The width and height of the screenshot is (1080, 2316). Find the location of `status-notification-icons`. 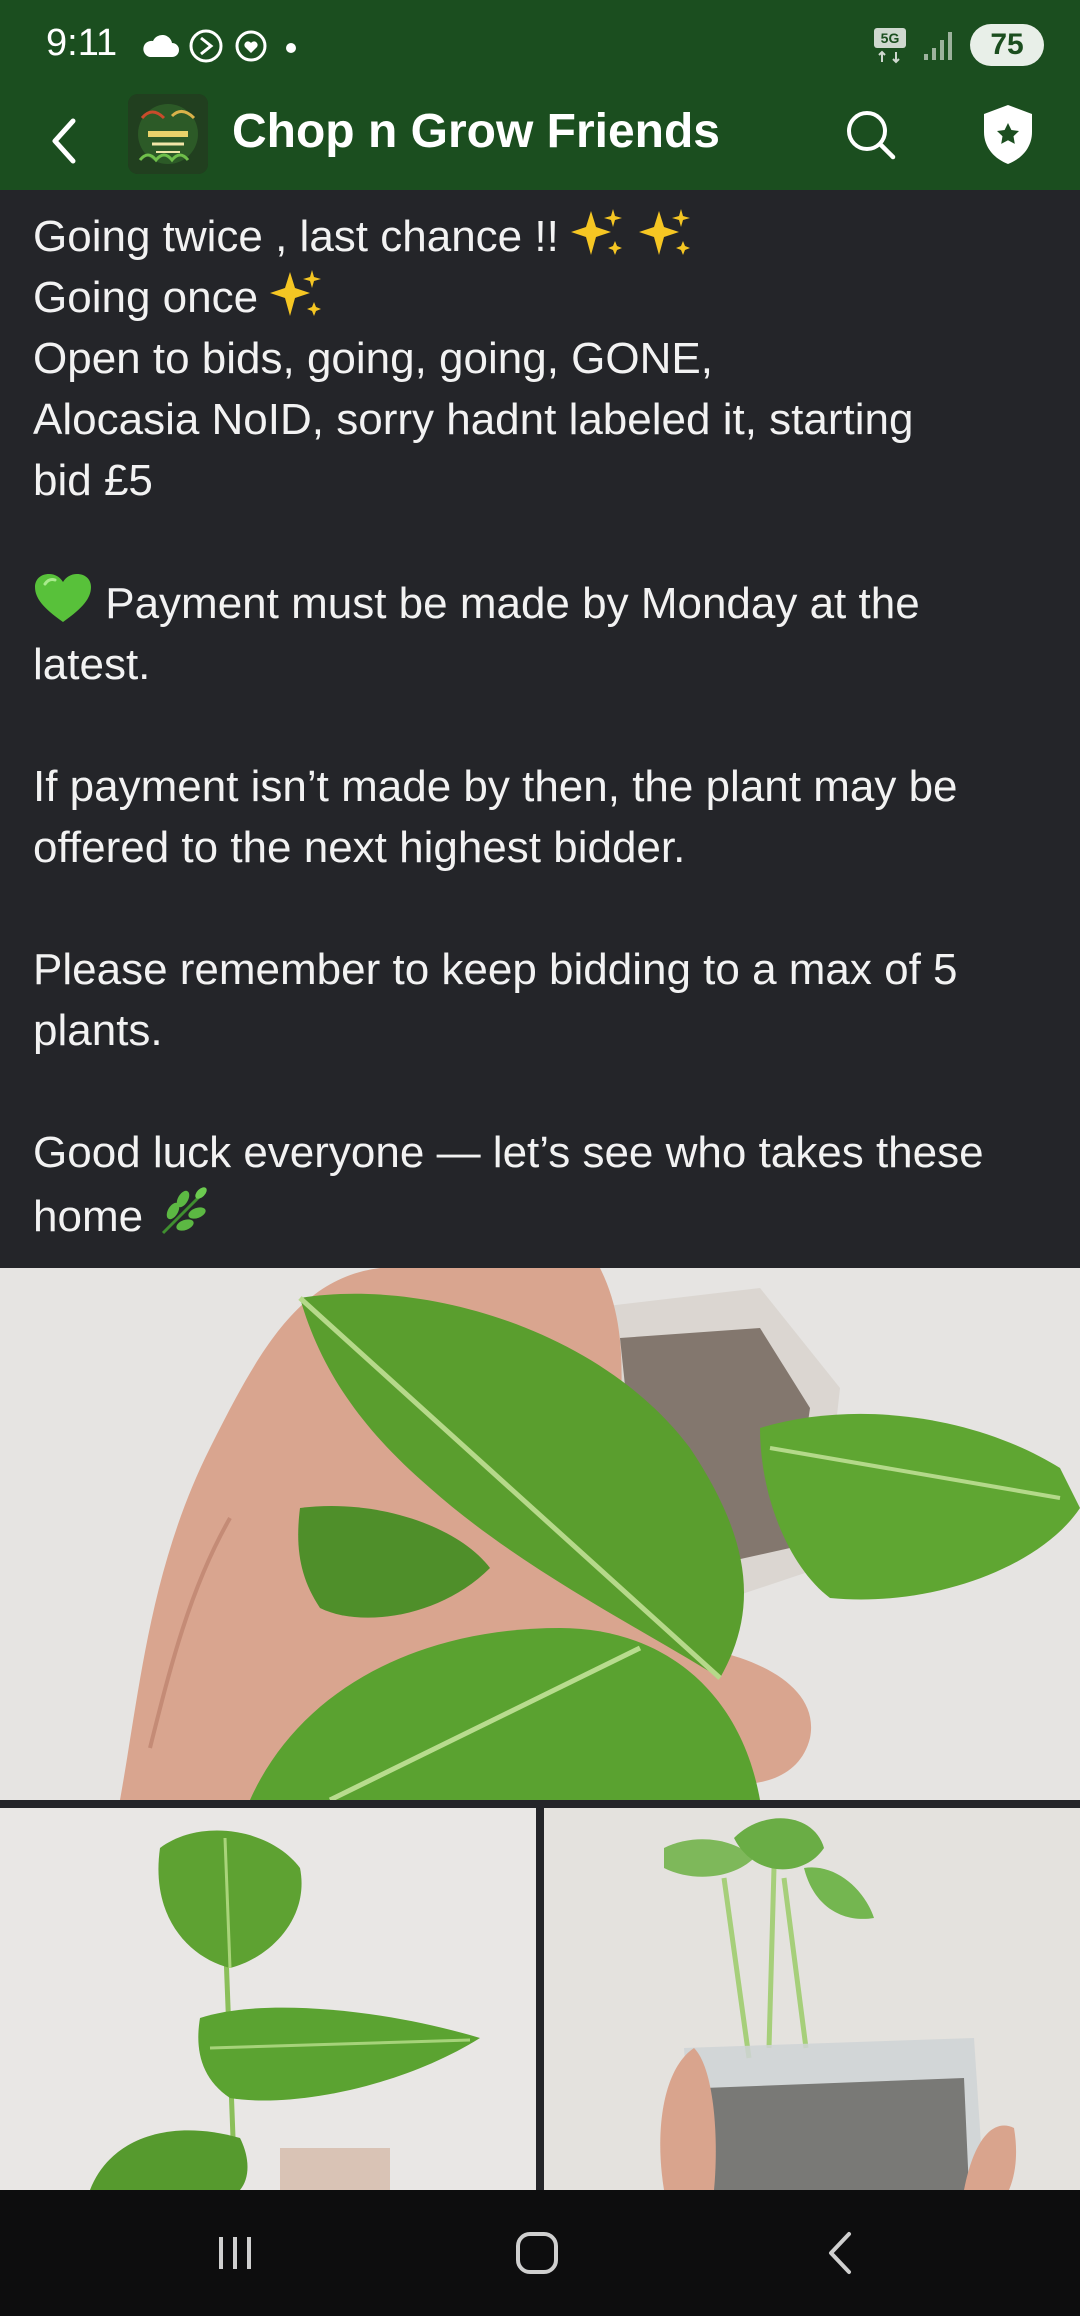

status-notification-icons is located at coordinates (223, 46).